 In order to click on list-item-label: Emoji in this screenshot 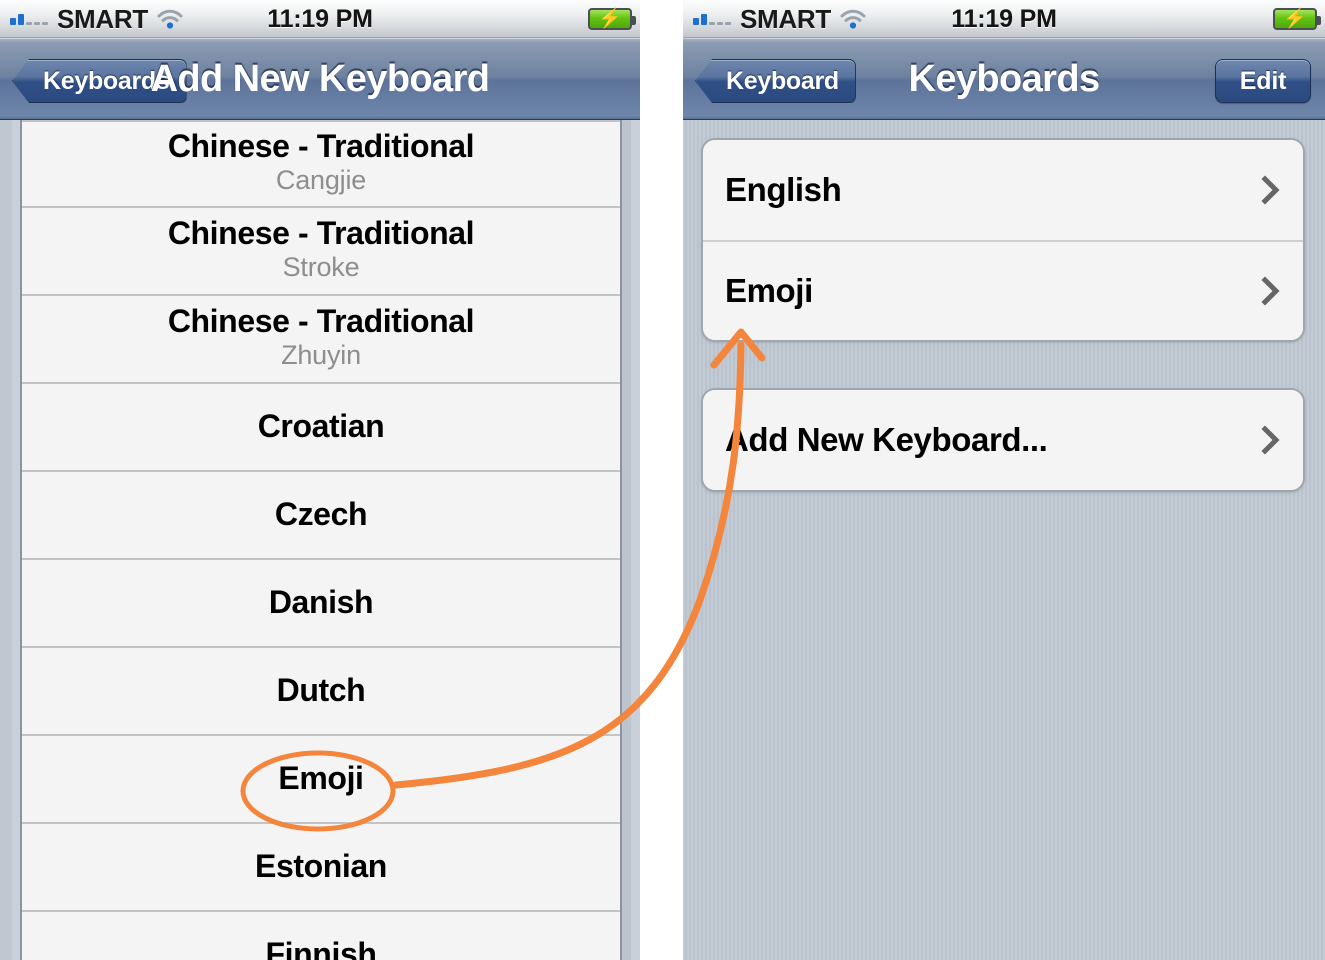, I will do `click(769, 290)`.